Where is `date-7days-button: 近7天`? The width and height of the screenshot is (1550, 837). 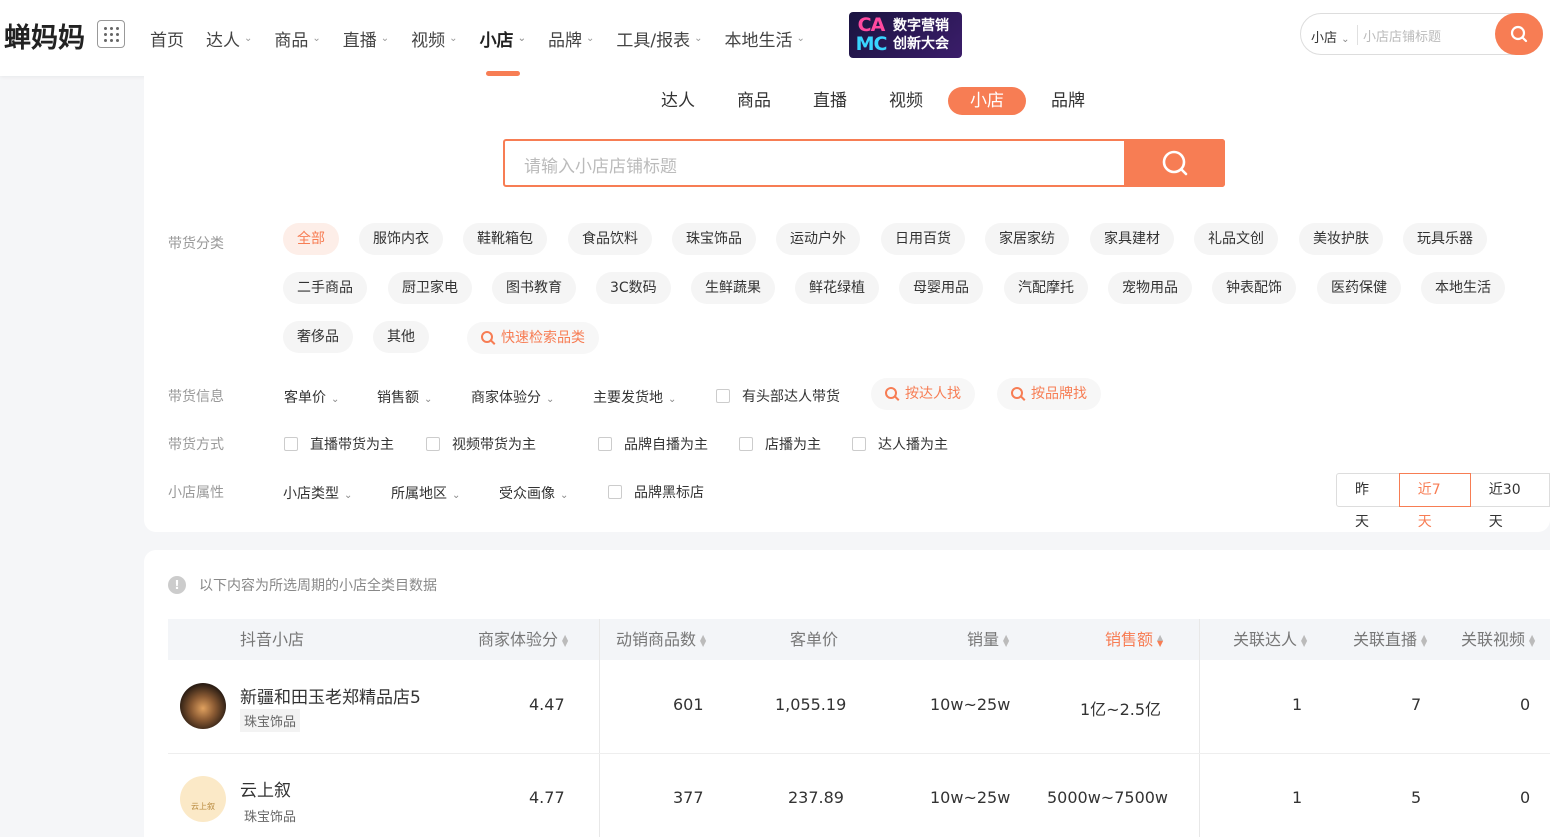 date-7days-button: 近7天 is located at coordinates (1434, 501).